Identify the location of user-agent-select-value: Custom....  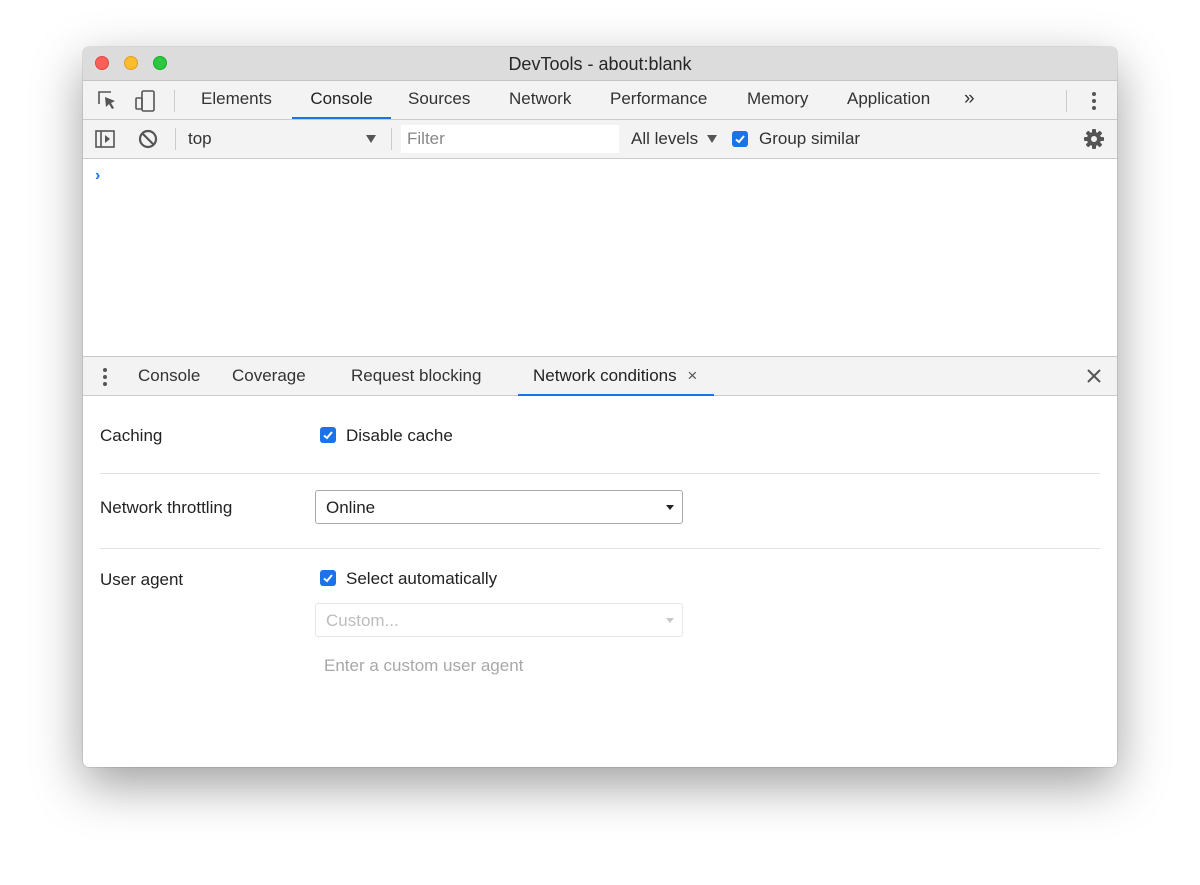
(362, 620).